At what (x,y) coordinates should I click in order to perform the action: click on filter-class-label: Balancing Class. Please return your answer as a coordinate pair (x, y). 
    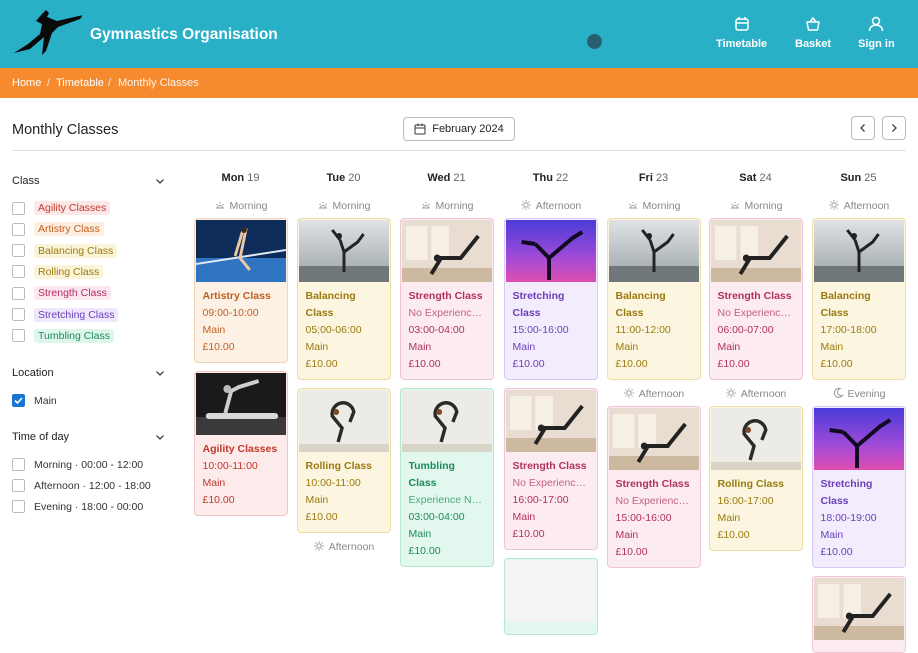
    Looking at the image, I should click on (76, 250).